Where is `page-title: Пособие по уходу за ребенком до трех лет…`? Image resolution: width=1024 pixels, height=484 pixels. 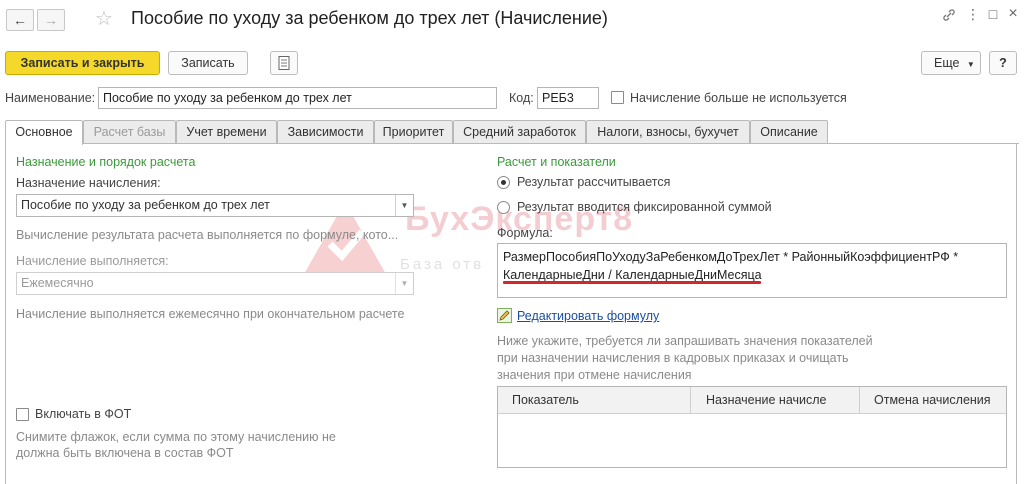
page-title: Пособие по уходу за ребенком до трех лет… is located at coordinates (369, 18).